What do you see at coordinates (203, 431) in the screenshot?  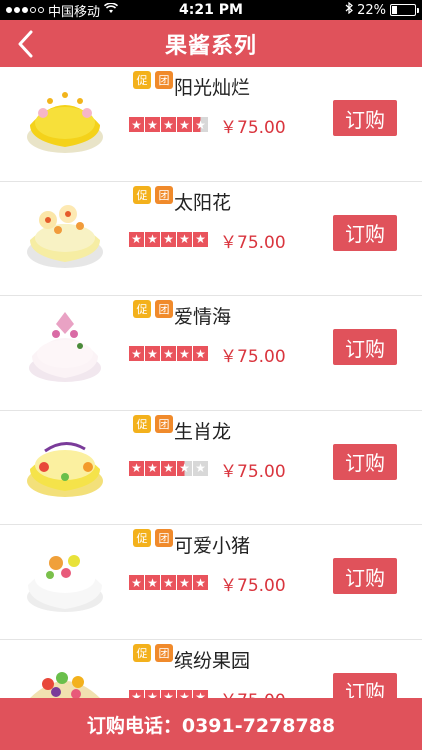 I see `product-name: 生肖龙` at bounding box center [203, 431].